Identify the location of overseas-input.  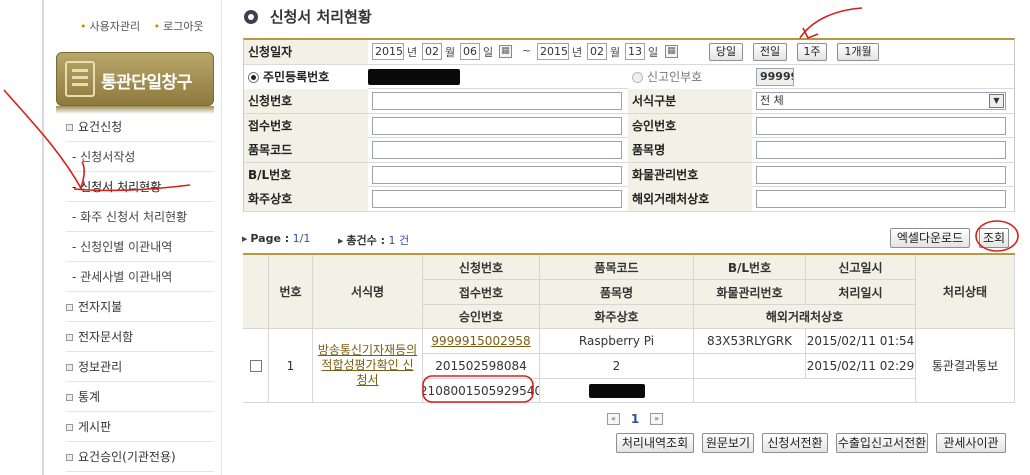
(881, 199).